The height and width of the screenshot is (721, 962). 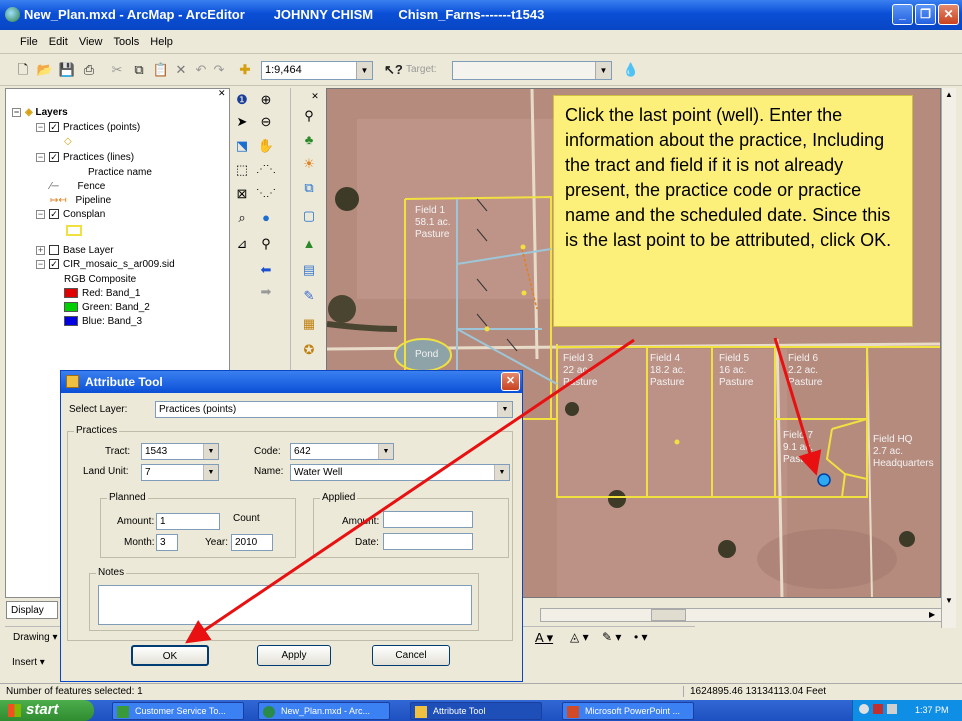 I want to click on code-dropdown: 642 ▼, so click(x=342, y=451).